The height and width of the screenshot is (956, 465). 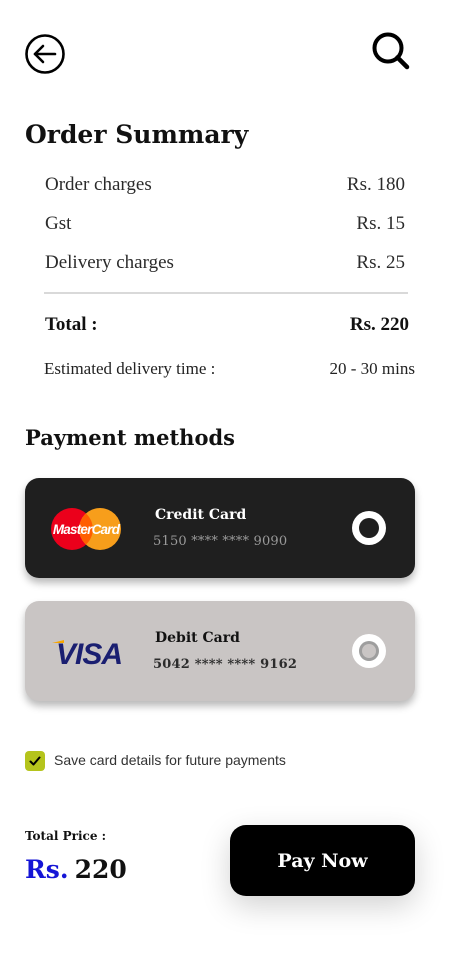 What do you see at coordinates (225, 186) in the screenshot?
I see `summary-row-order-charges: Order charges Rs. 180` at bounding box center [225, 186].